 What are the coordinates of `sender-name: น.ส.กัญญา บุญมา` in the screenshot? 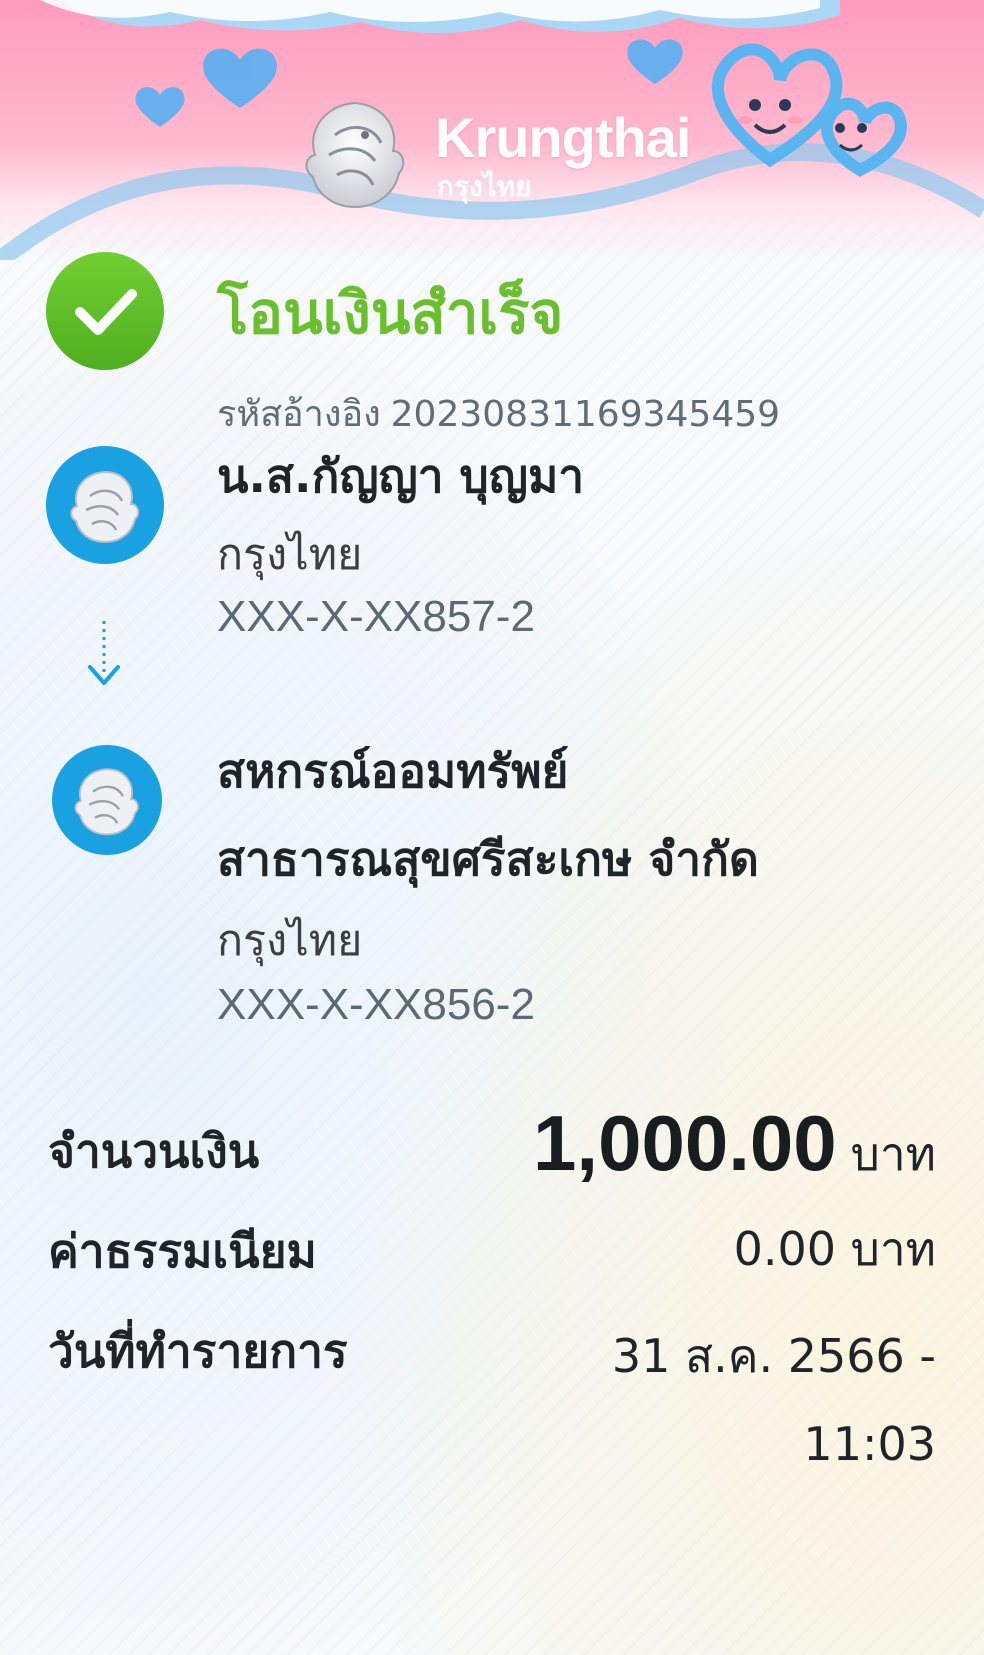 It's located at (401, 476).